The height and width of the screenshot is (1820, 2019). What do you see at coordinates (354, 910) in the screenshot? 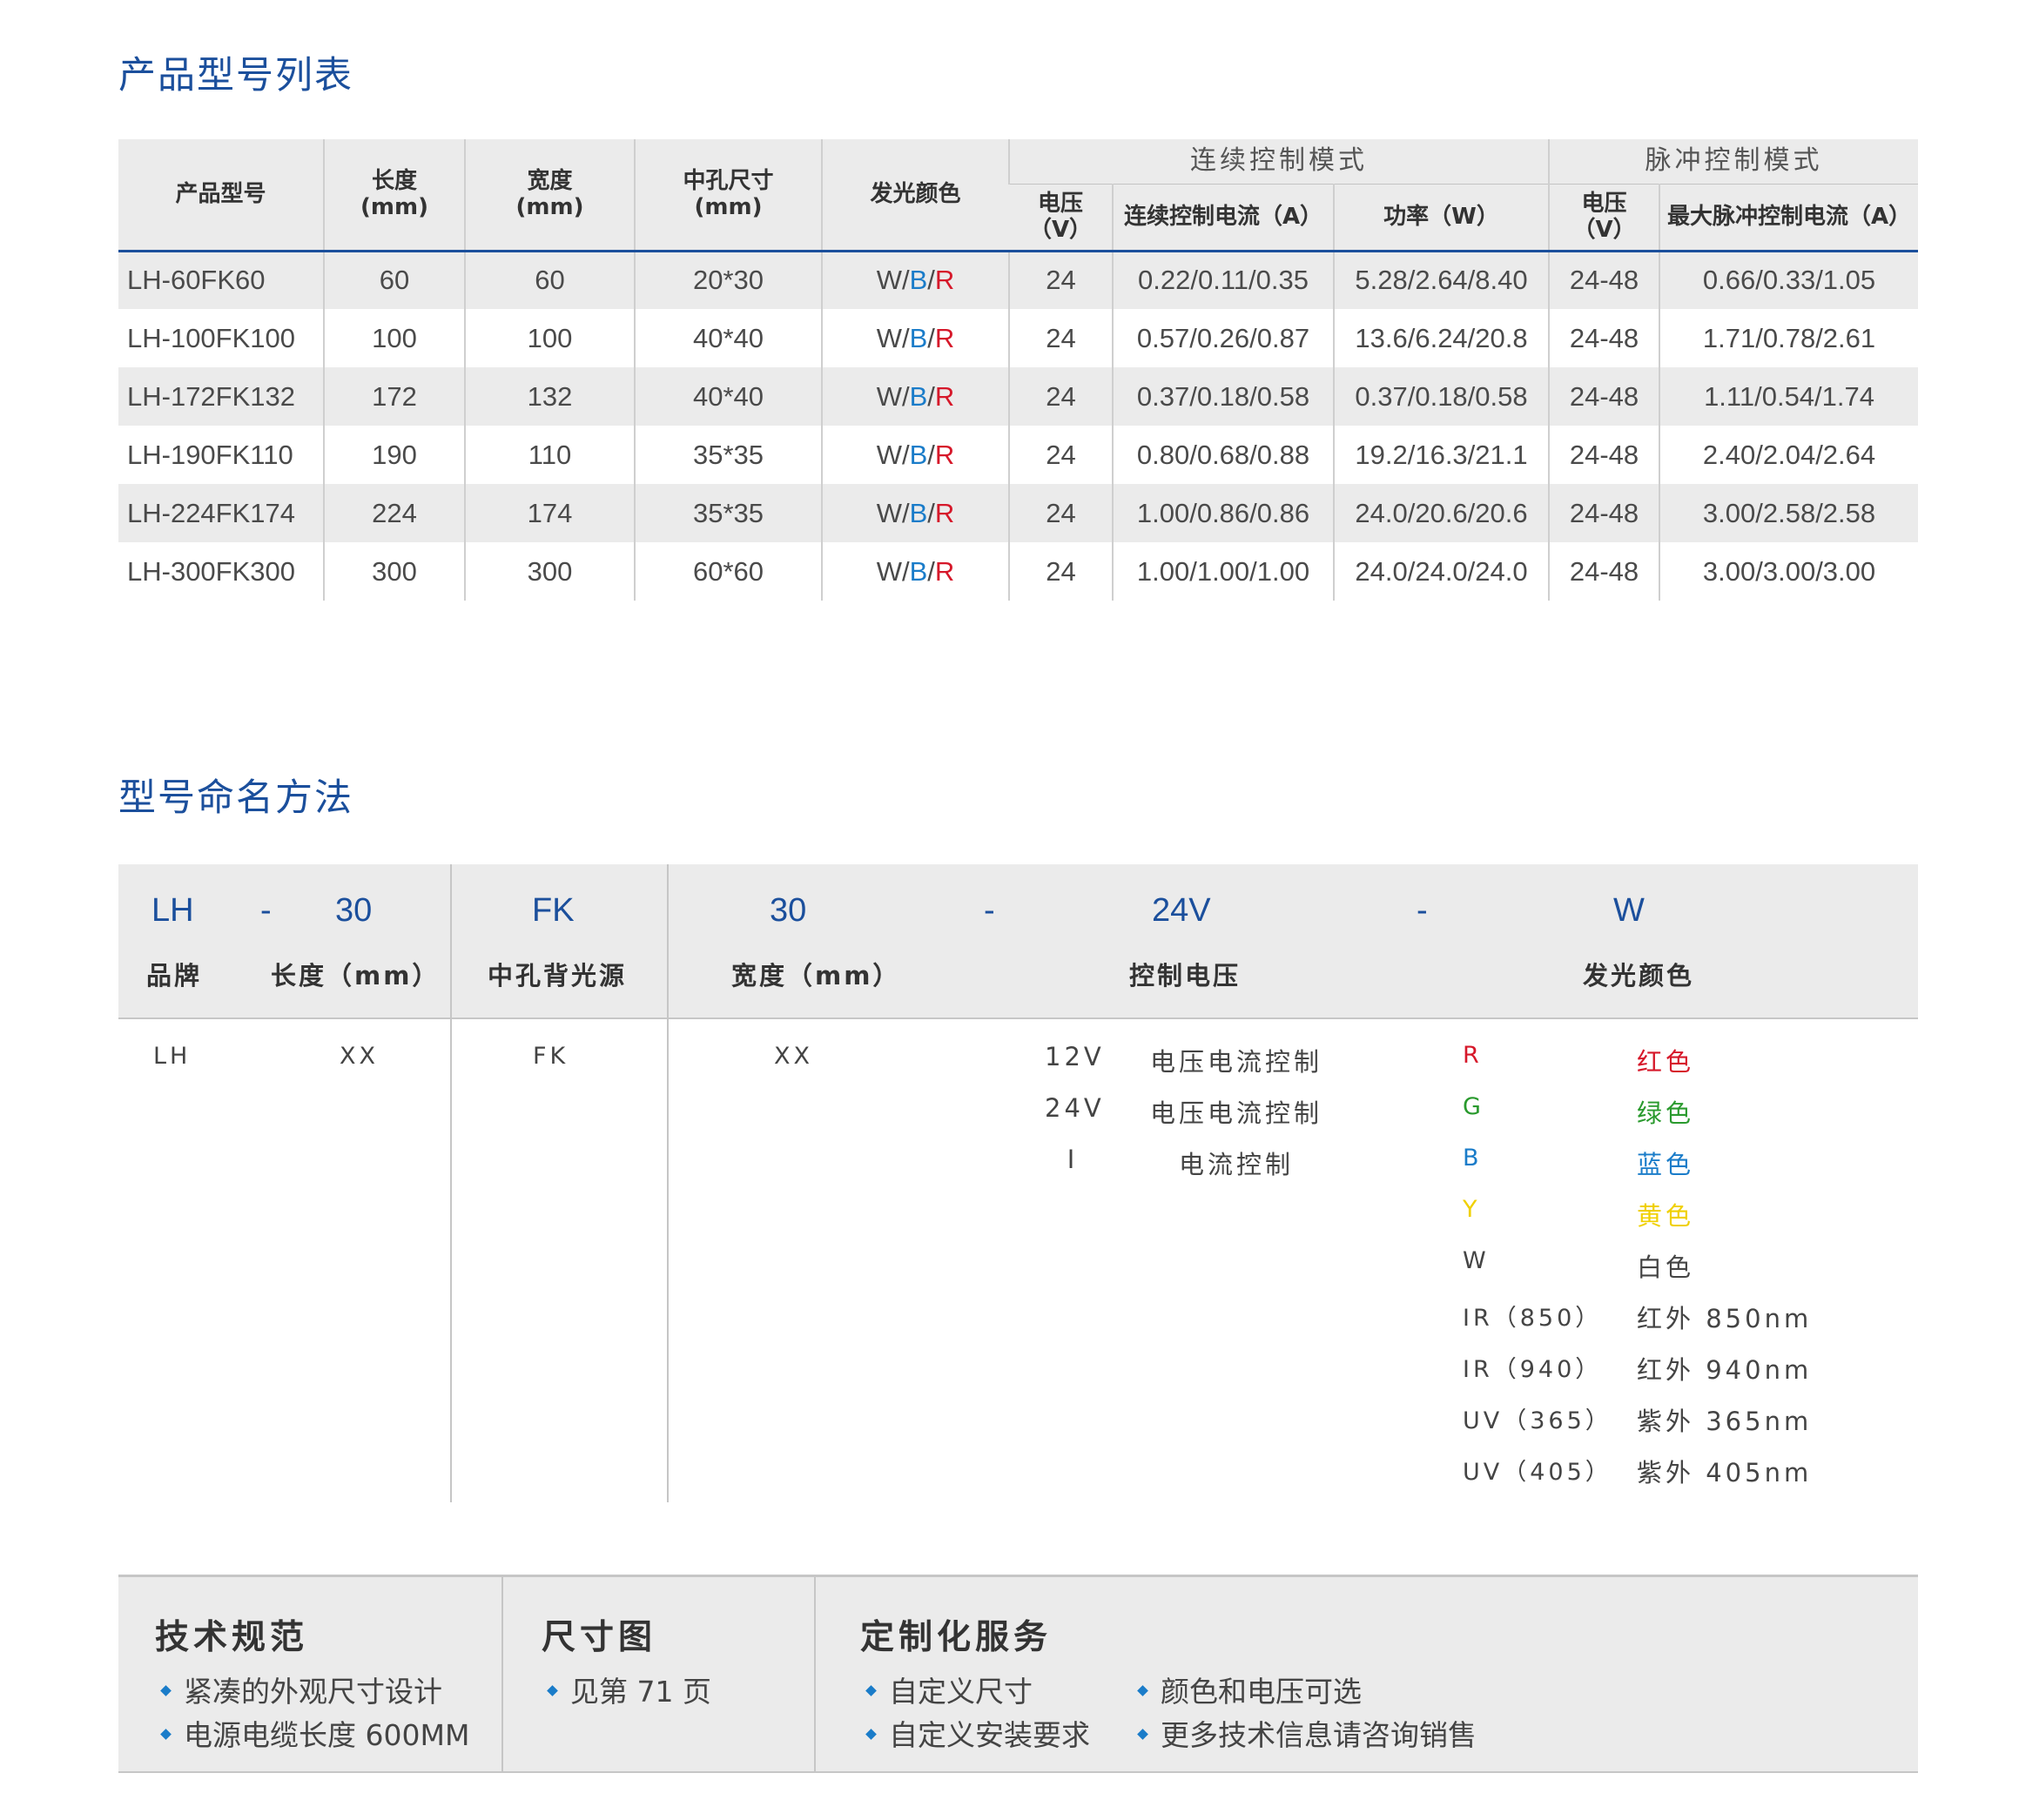
I see `code-length: 30` at bounding box center [354, 910].